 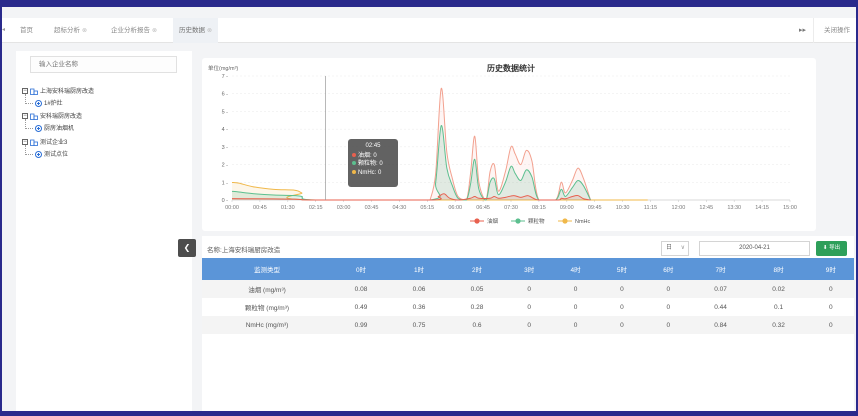 I want to click on double-chevron-right-icon: ▸▸, so click(x=802, y=30).